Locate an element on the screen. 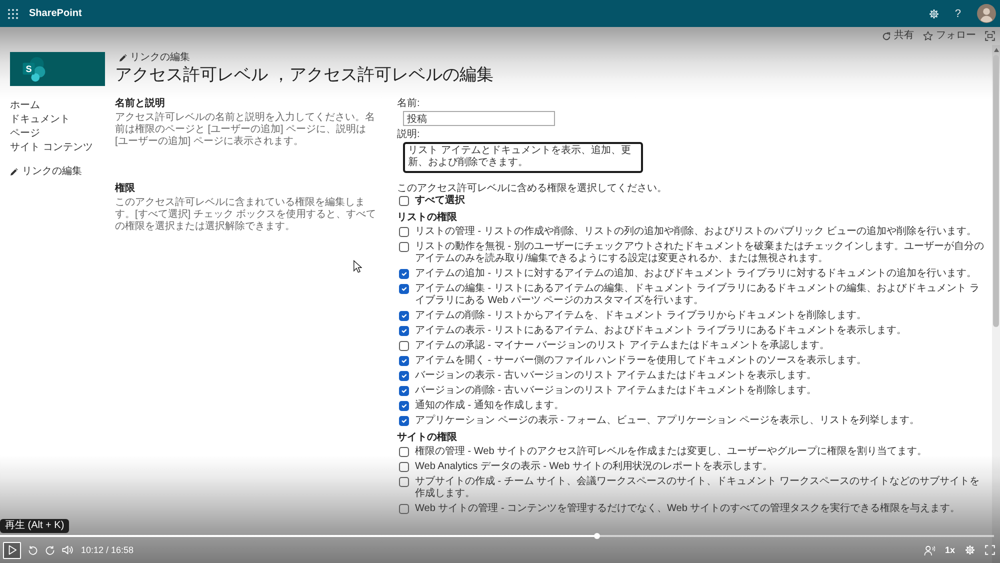 The height and width of the screenshot is (563, 1000). progress-handle is located at coordinates (597, 536).